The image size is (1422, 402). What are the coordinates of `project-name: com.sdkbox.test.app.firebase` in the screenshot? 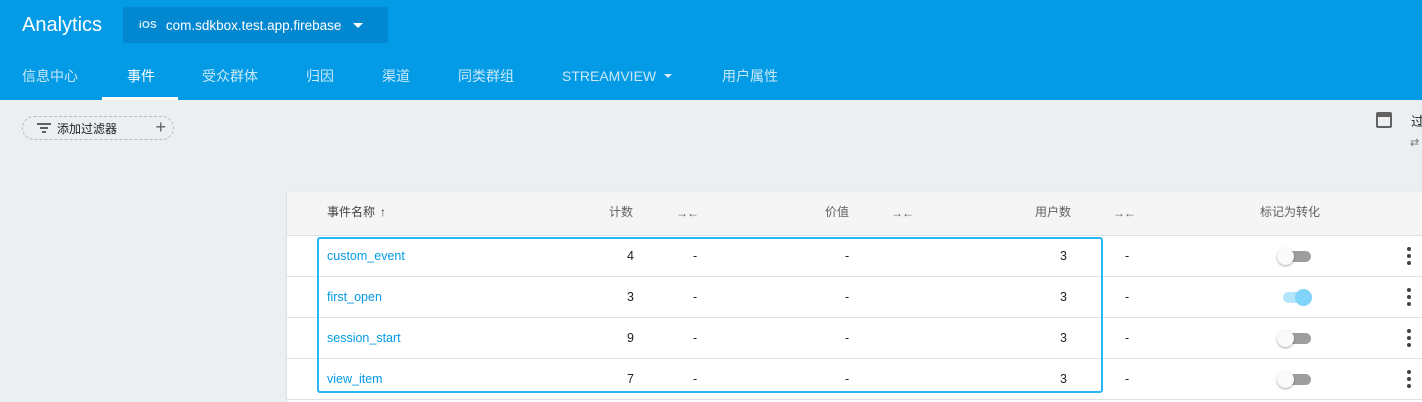 It's located at (253, 25).